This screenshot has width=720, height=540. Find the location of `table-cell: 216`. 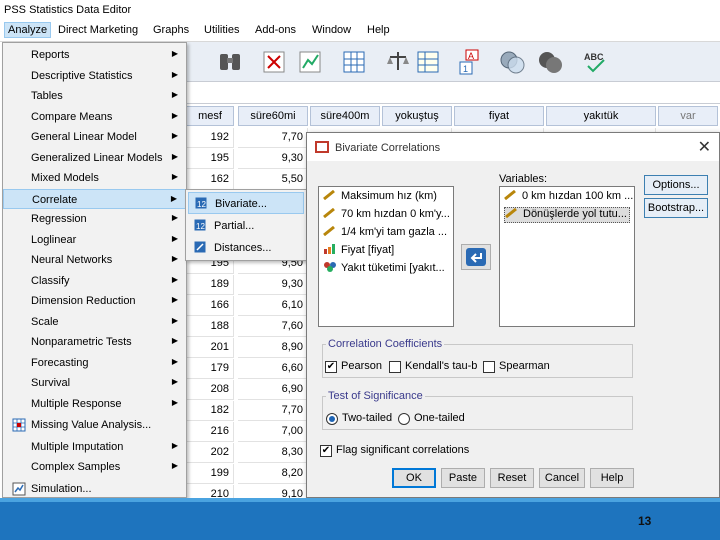

table-cell: 216 is located at coordinates (210, 432).